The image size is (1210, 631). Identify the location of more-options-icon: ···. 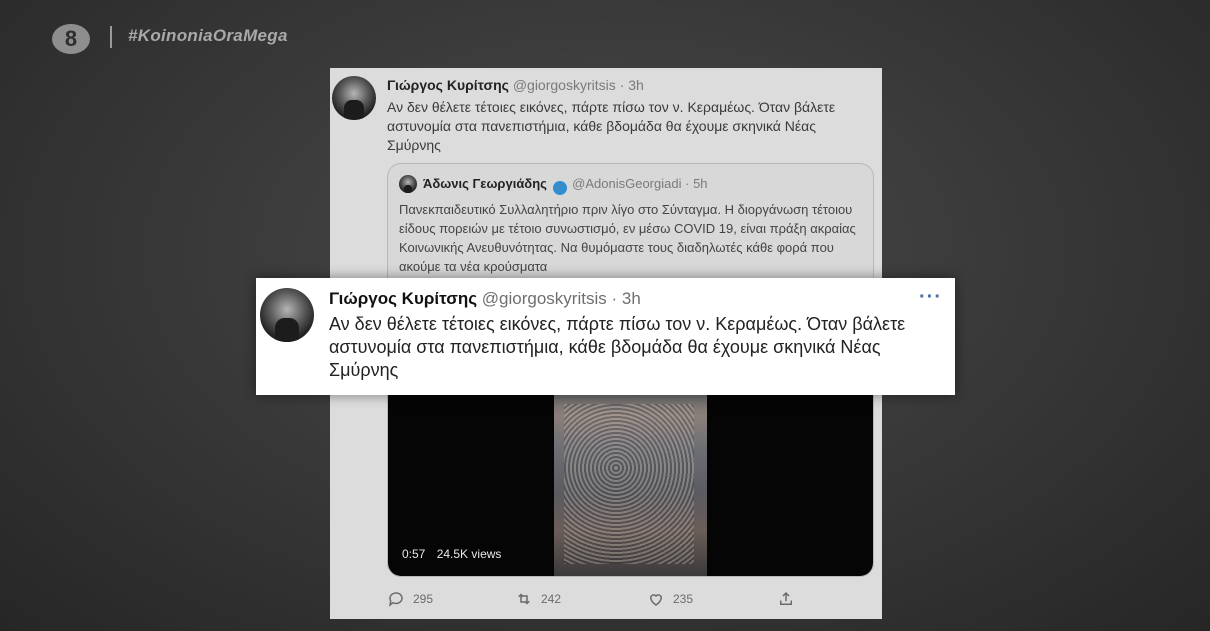
(930, 297).